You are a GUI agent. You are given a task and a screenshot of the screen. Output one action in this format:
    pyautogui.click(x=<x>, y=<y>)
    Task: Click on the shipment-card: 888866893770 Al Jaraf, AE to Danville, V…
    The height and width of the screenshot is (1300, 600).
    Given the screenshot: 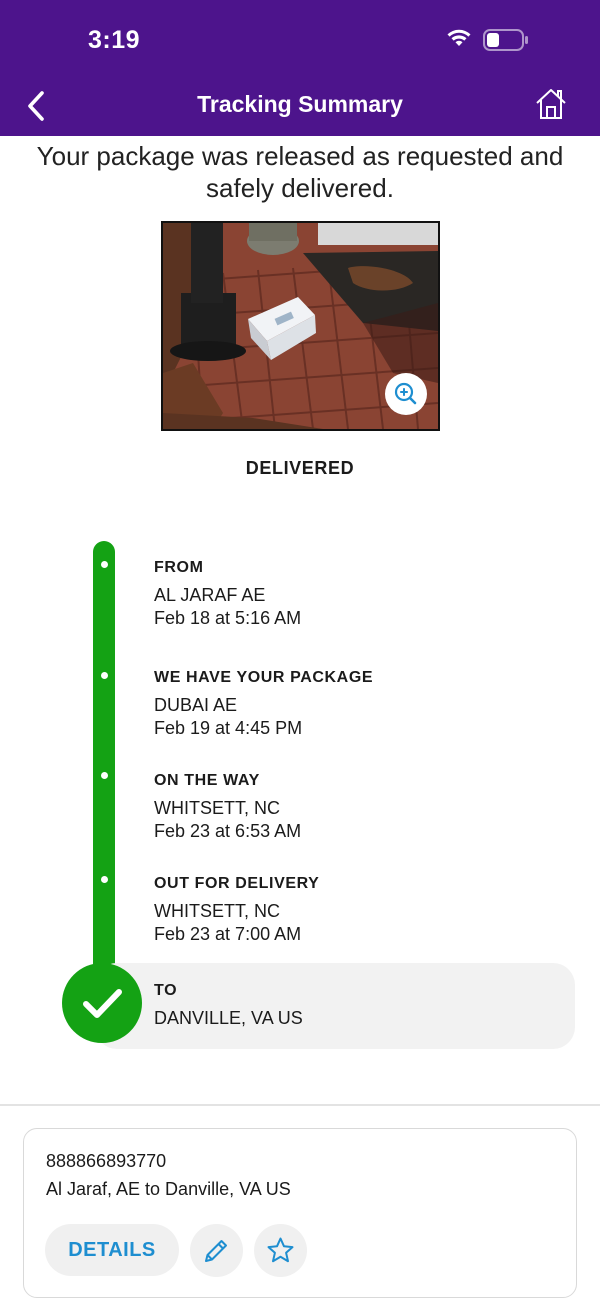 What is the action you would take?
    pyautogui.click(x=300, y=1213)
    